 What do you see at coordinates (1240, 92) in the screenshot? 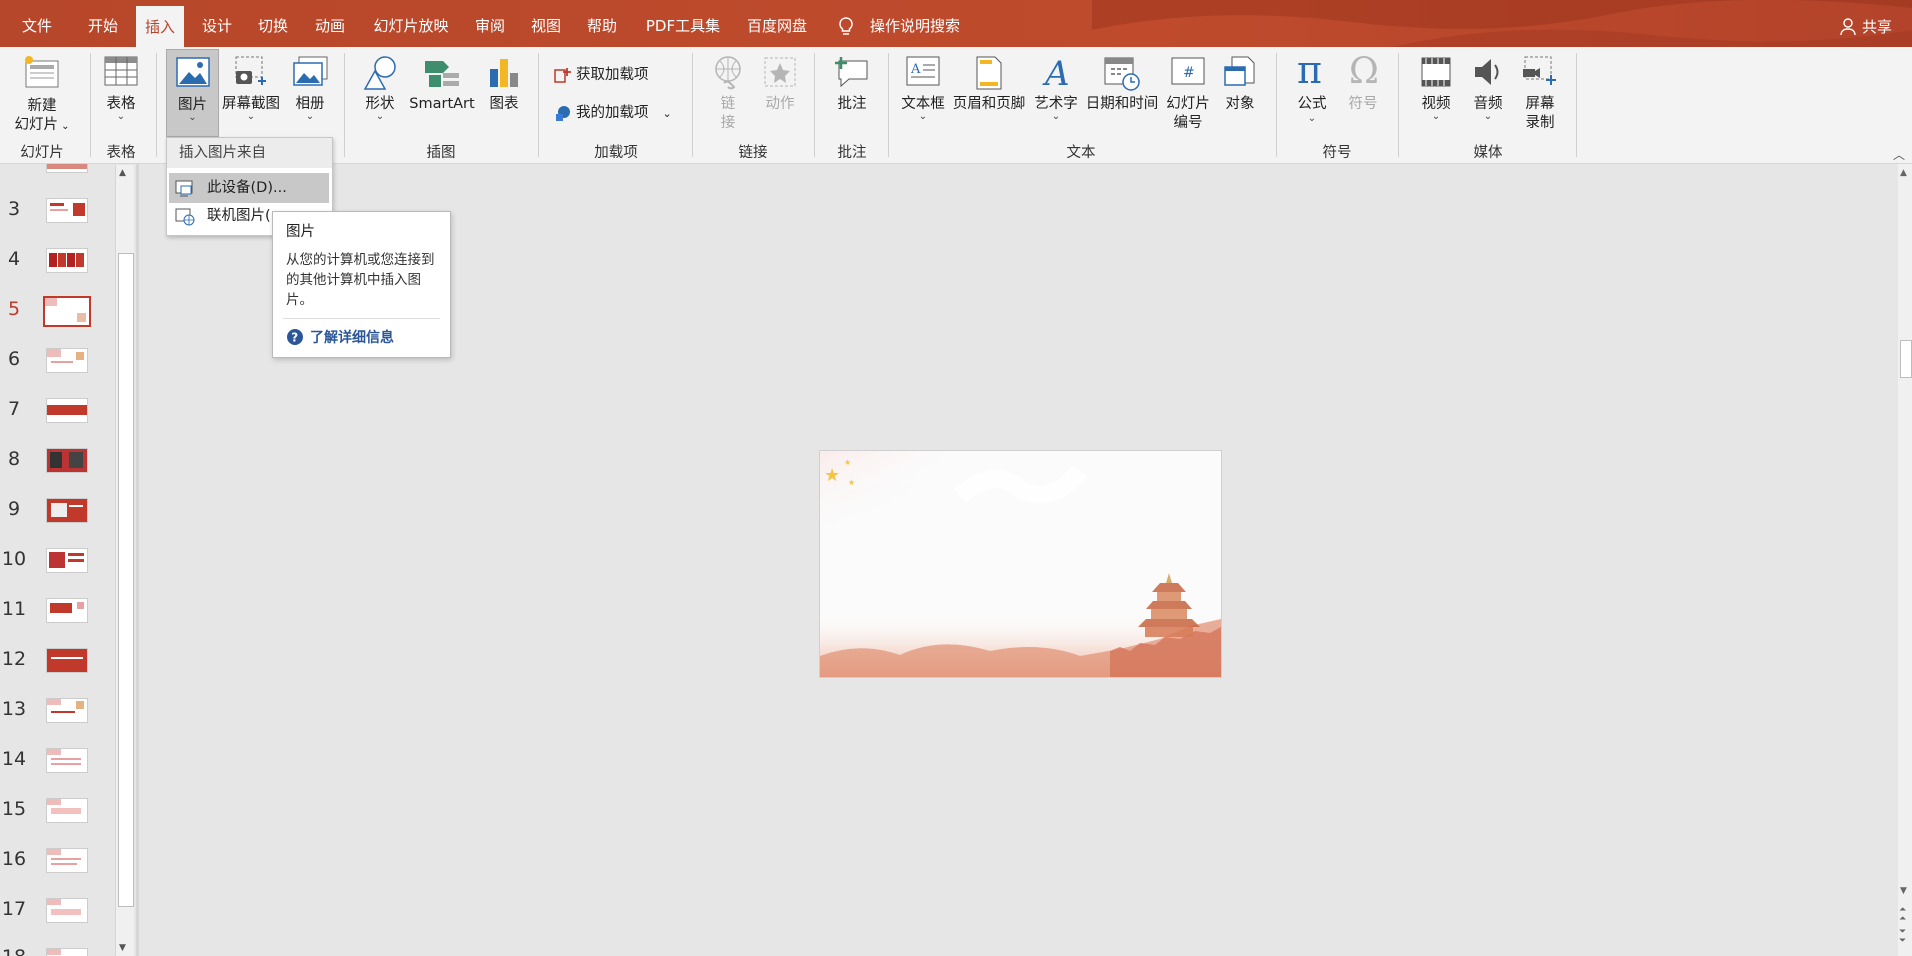
I see `object-button: 对象` at bounding box center [1240, 92].